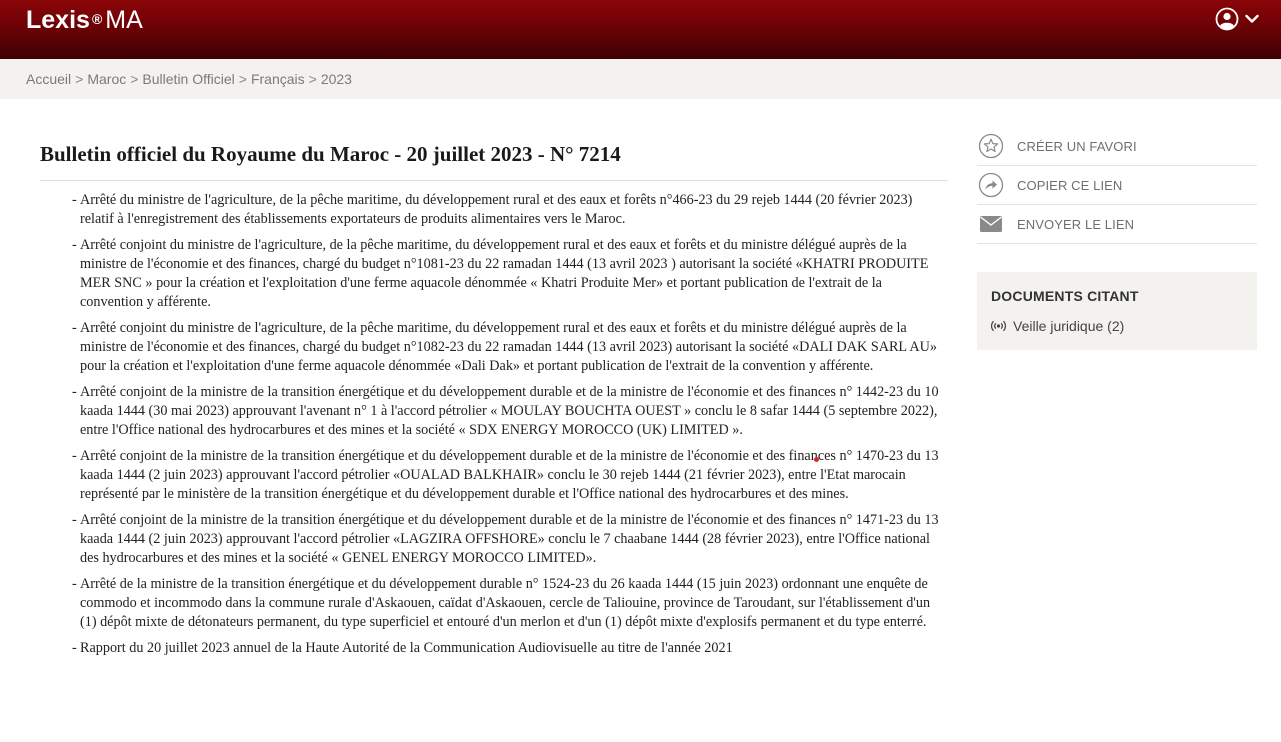  What do you see at coordinates (1077, 146) in the screenshot?
I see `create-favorite-label: CRÉER UN FAVORI` at bounding box center [1077, 146].